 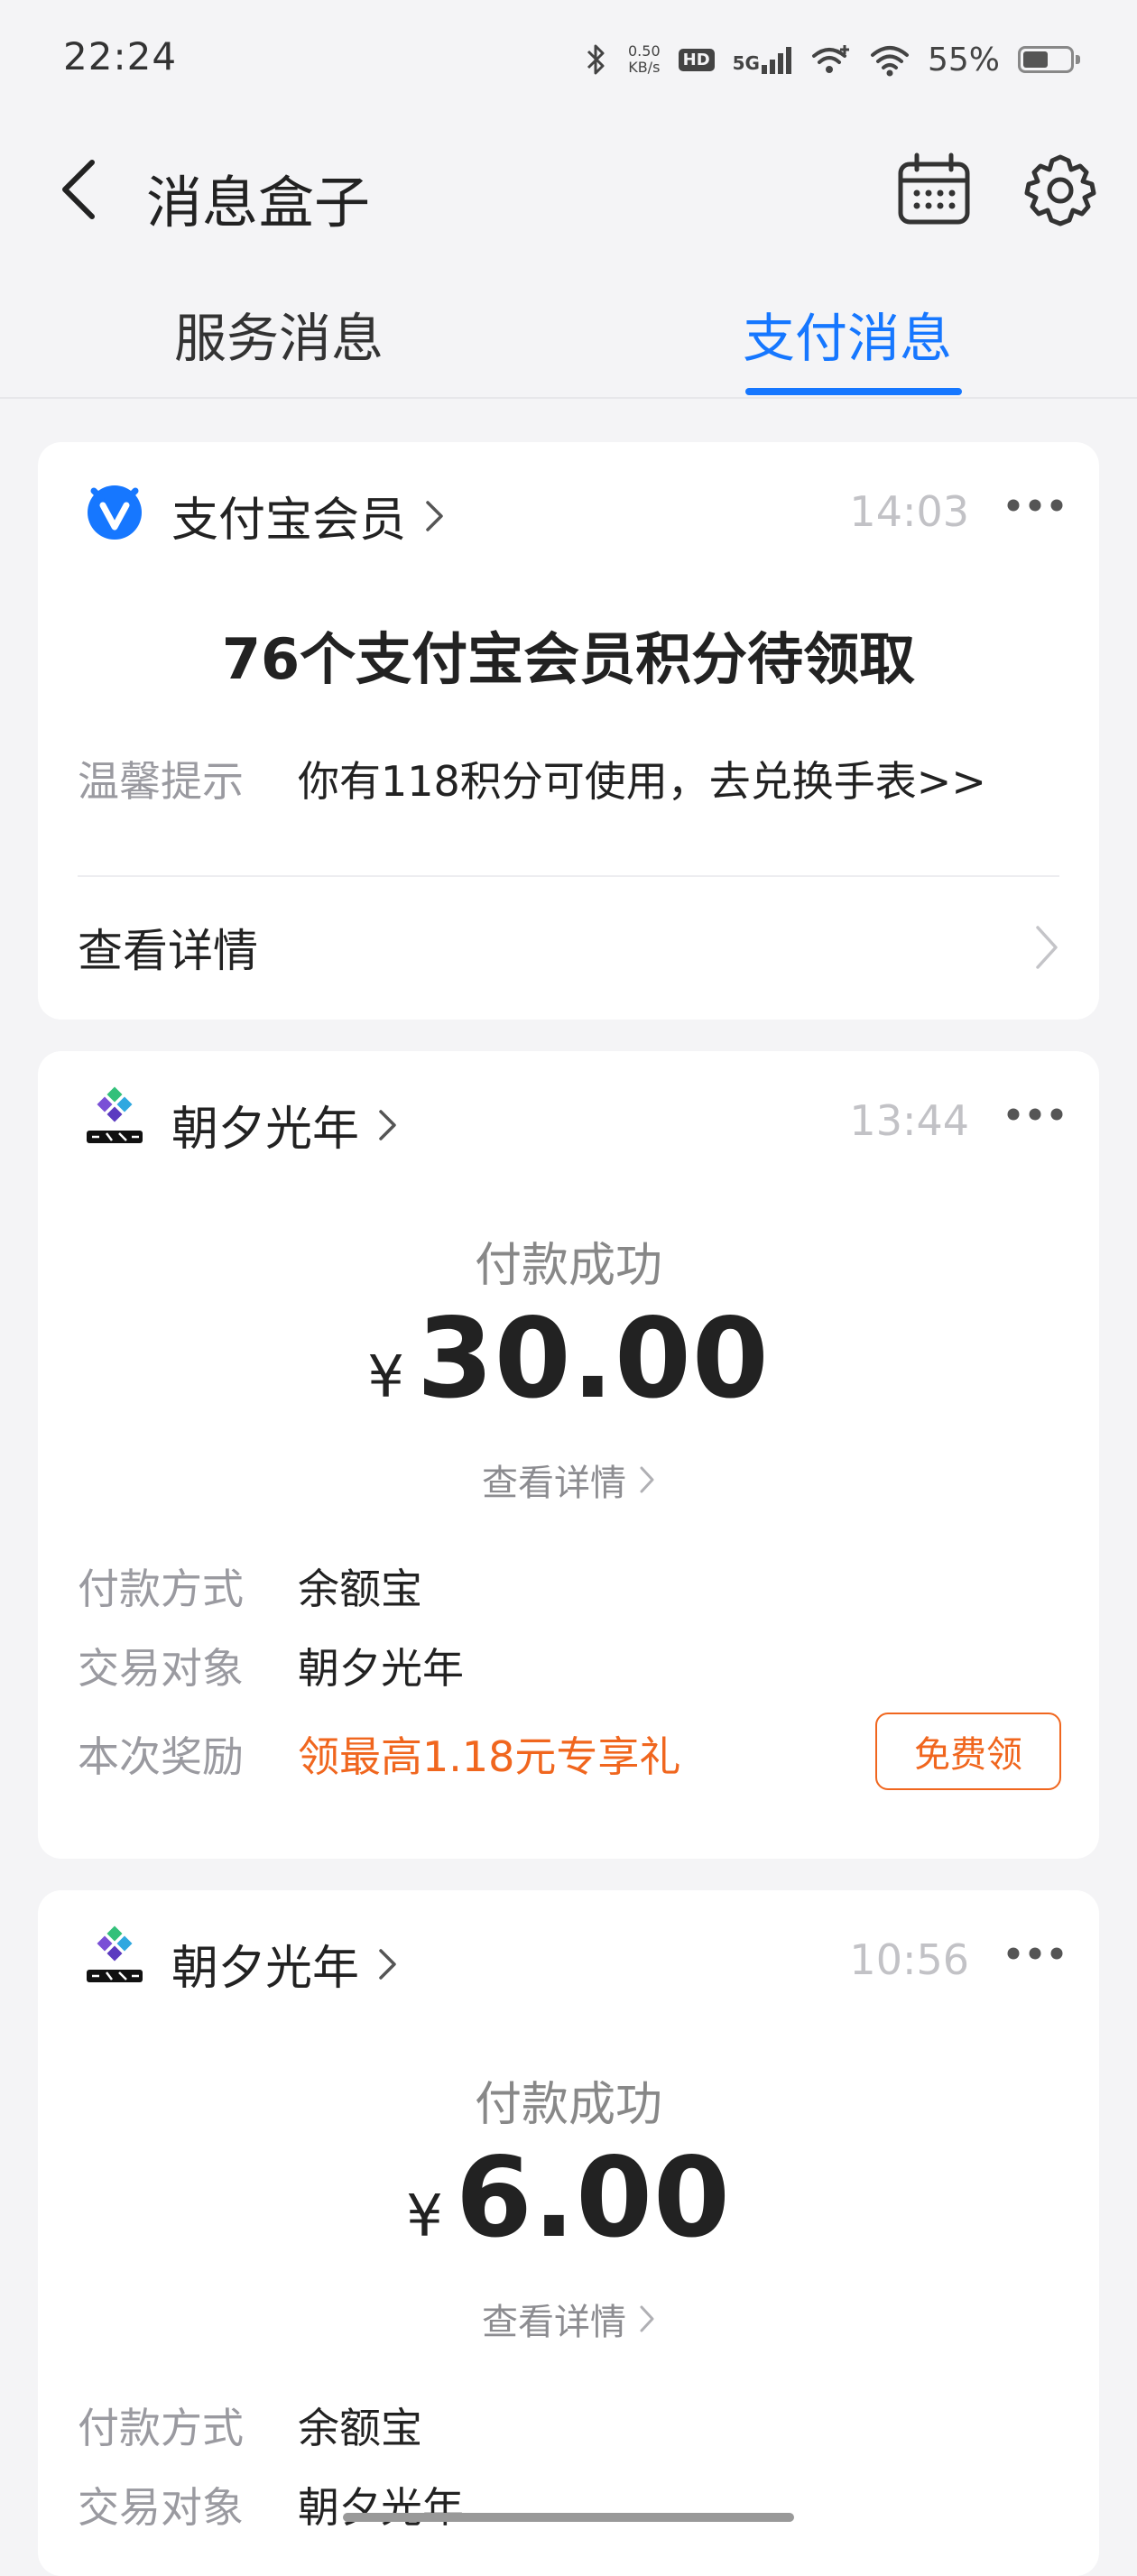 What do you see at coordinates (890, 61) in the screenshot?
I see `wifi-icon` at bounding box center [890, 61].